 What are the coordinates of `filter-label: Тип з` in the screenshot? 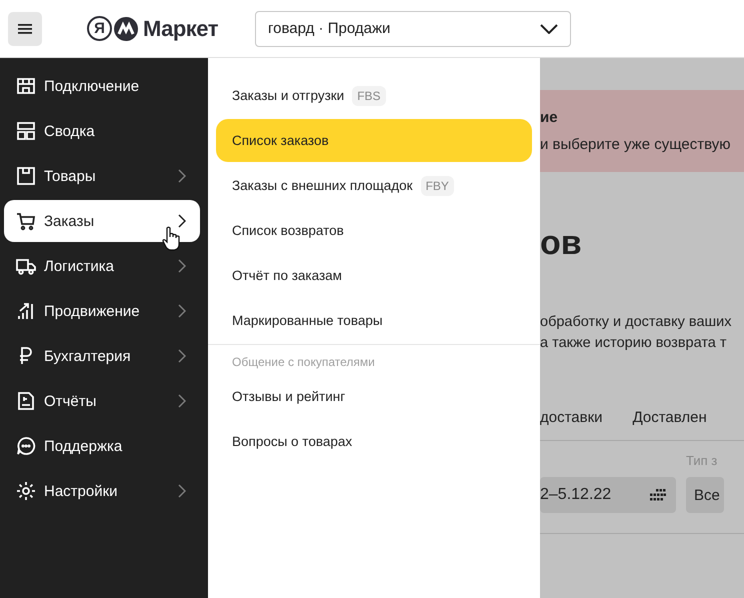 It's located at (702, 461).